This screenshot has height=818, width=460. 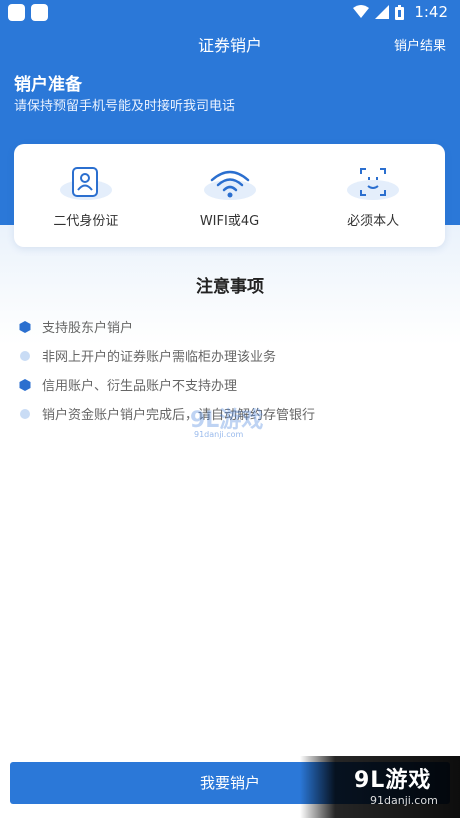 I want to click on face-scan-icon, so click(x=373, y=183).